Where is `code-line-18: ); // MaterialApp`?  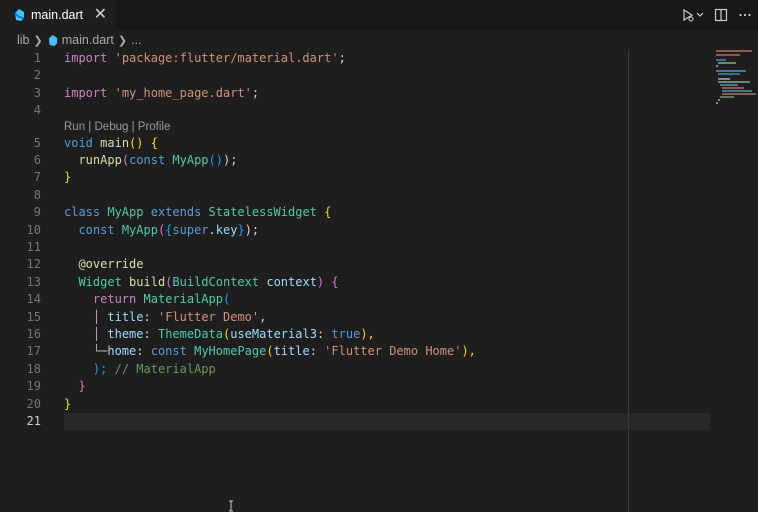 code-line-18: ); // MaterialApp is located at coordinates (154, 368).